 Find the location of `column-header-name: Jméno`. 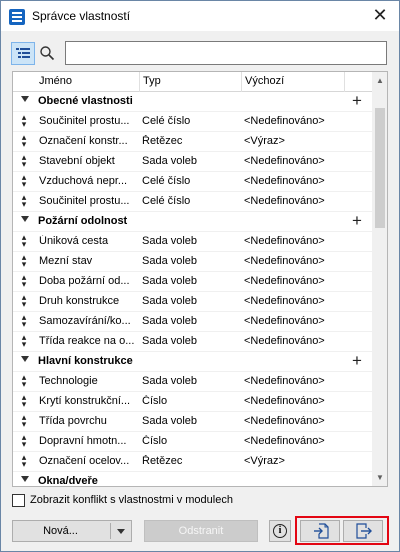

column-header-name: Jméno is located at coordinates (55, 81).